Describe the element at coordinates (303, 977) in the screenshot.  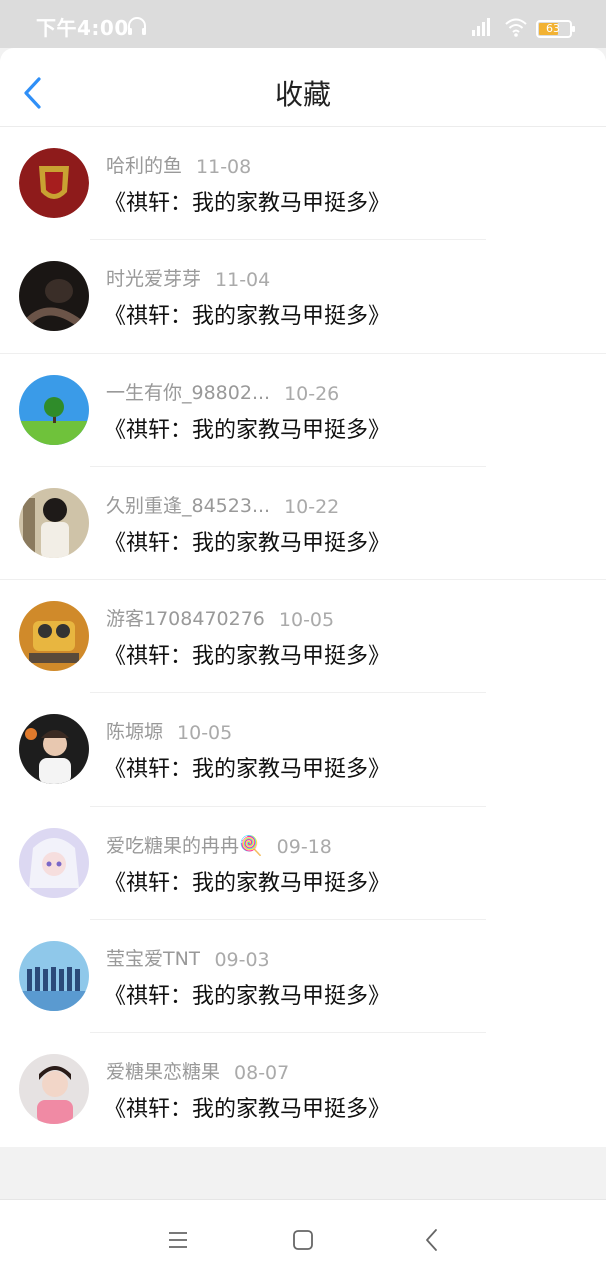
I see `list-item: 莹宝爱TNT 09-03 《祺轩：我的家教马甲挺多》` at that location.